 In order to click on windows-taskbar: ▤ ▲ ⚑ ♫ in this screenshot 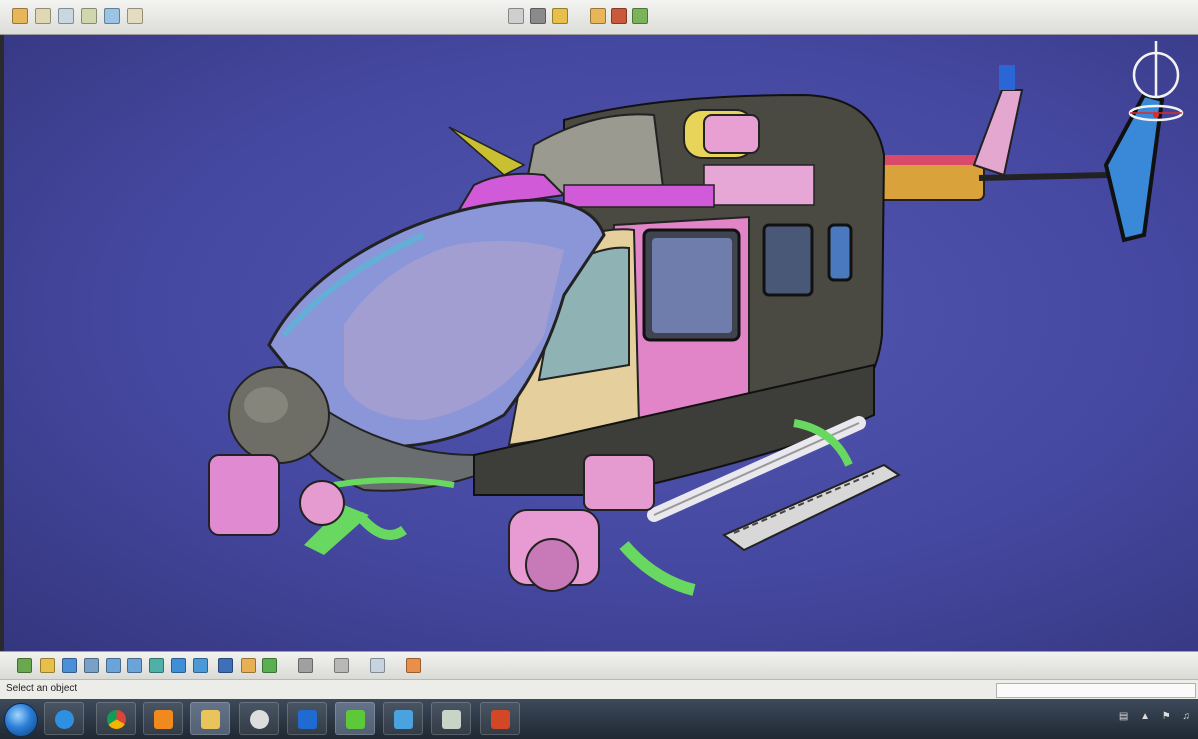, I will do `click(599, 719)`.